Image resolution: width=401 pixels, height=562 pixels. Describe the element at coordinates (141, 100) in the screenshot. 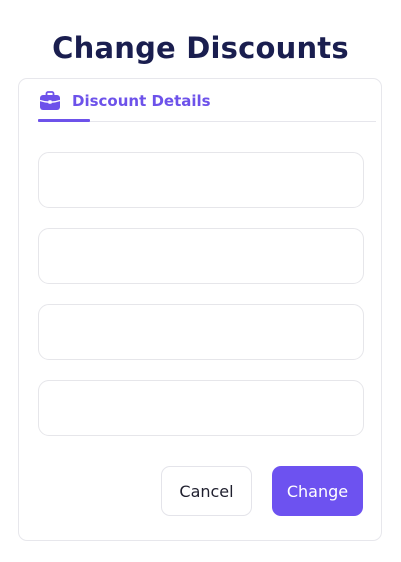

I see `tab-label: Discount Details` at that location.